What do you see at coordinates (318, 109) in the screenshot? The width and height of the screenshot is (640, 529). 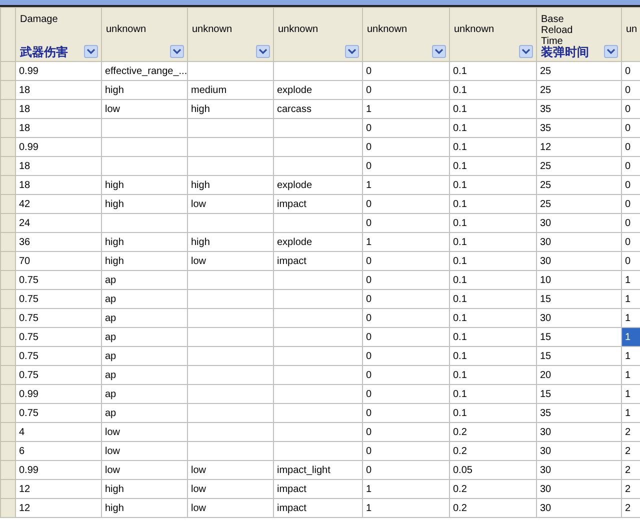 I see `table-cell: carcass` at bounding box center [318, 109].